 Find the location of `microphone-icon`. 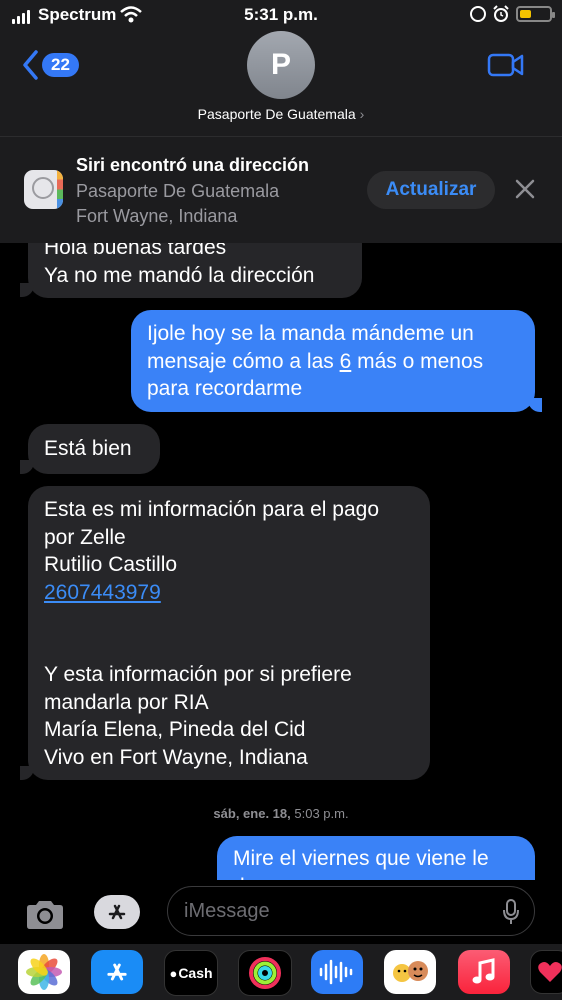

microphone-icon is located at coordinates (511, 912).